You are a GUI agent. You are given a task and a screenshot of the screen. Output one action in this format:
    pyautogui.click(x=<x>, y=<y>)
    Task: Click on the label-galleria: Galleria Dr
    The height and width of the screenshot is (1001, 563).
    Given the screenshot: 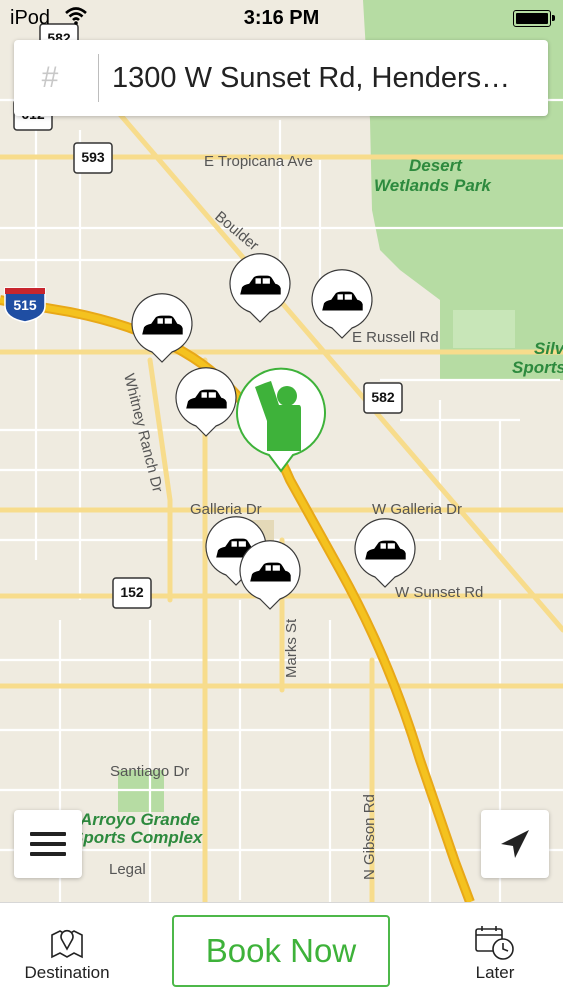 What is the action you would take?
    pyautogui.click(x=226, y=509)
    